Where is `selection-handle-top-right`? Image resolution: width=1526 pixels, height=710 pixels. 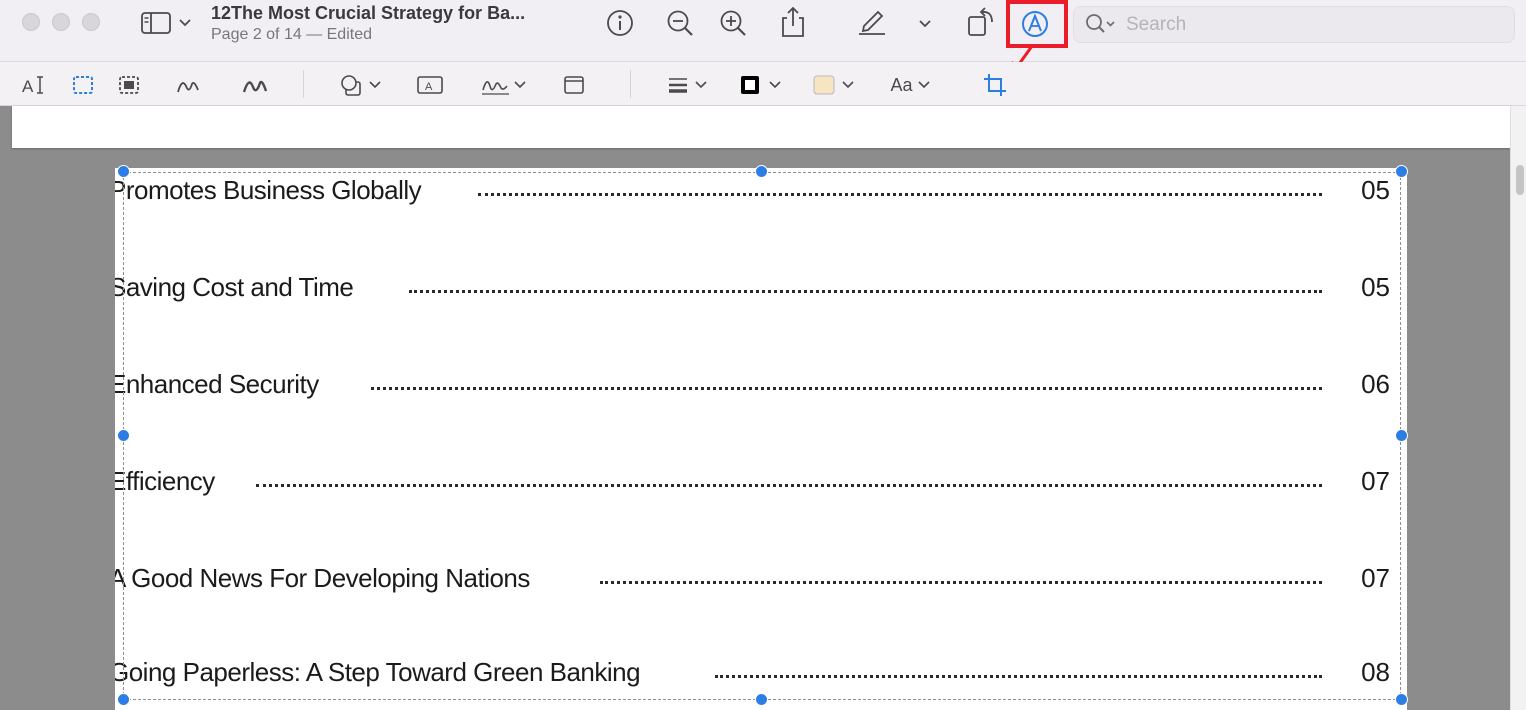
selection-handle-top-right is located at coordinates (1401, 171).